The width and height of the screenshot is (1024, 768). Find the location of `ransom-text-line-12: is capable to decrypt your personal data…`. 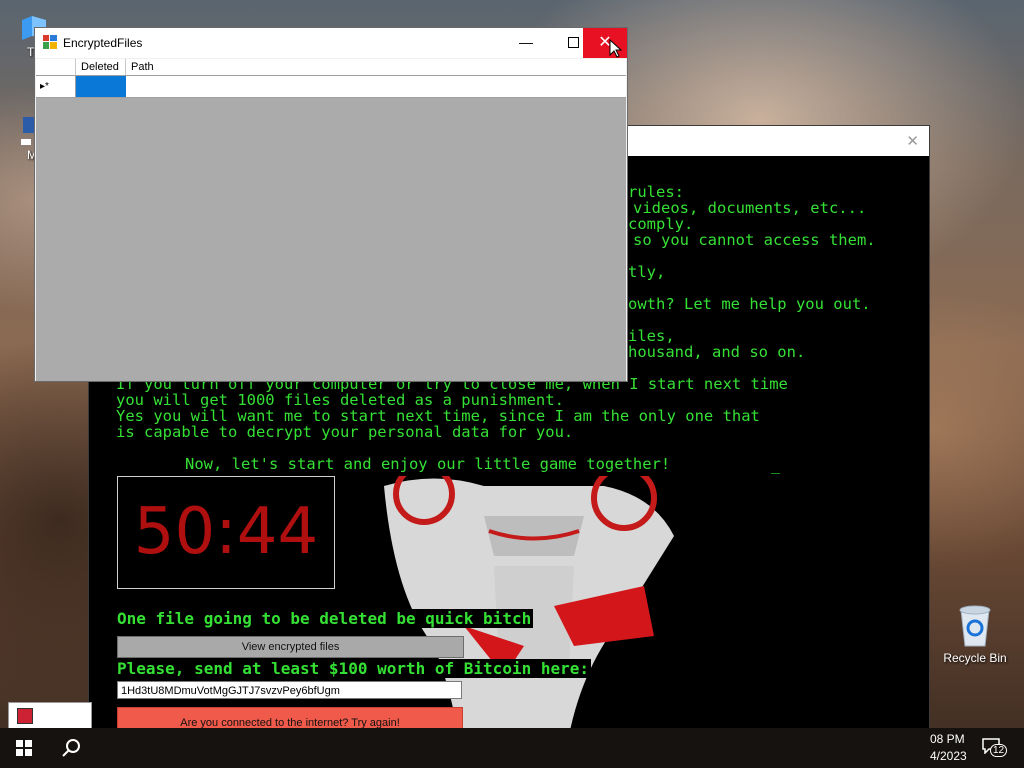

ransom-text-line-12: is capable to decrypt your personal data… is located at coordinates (345, 432).